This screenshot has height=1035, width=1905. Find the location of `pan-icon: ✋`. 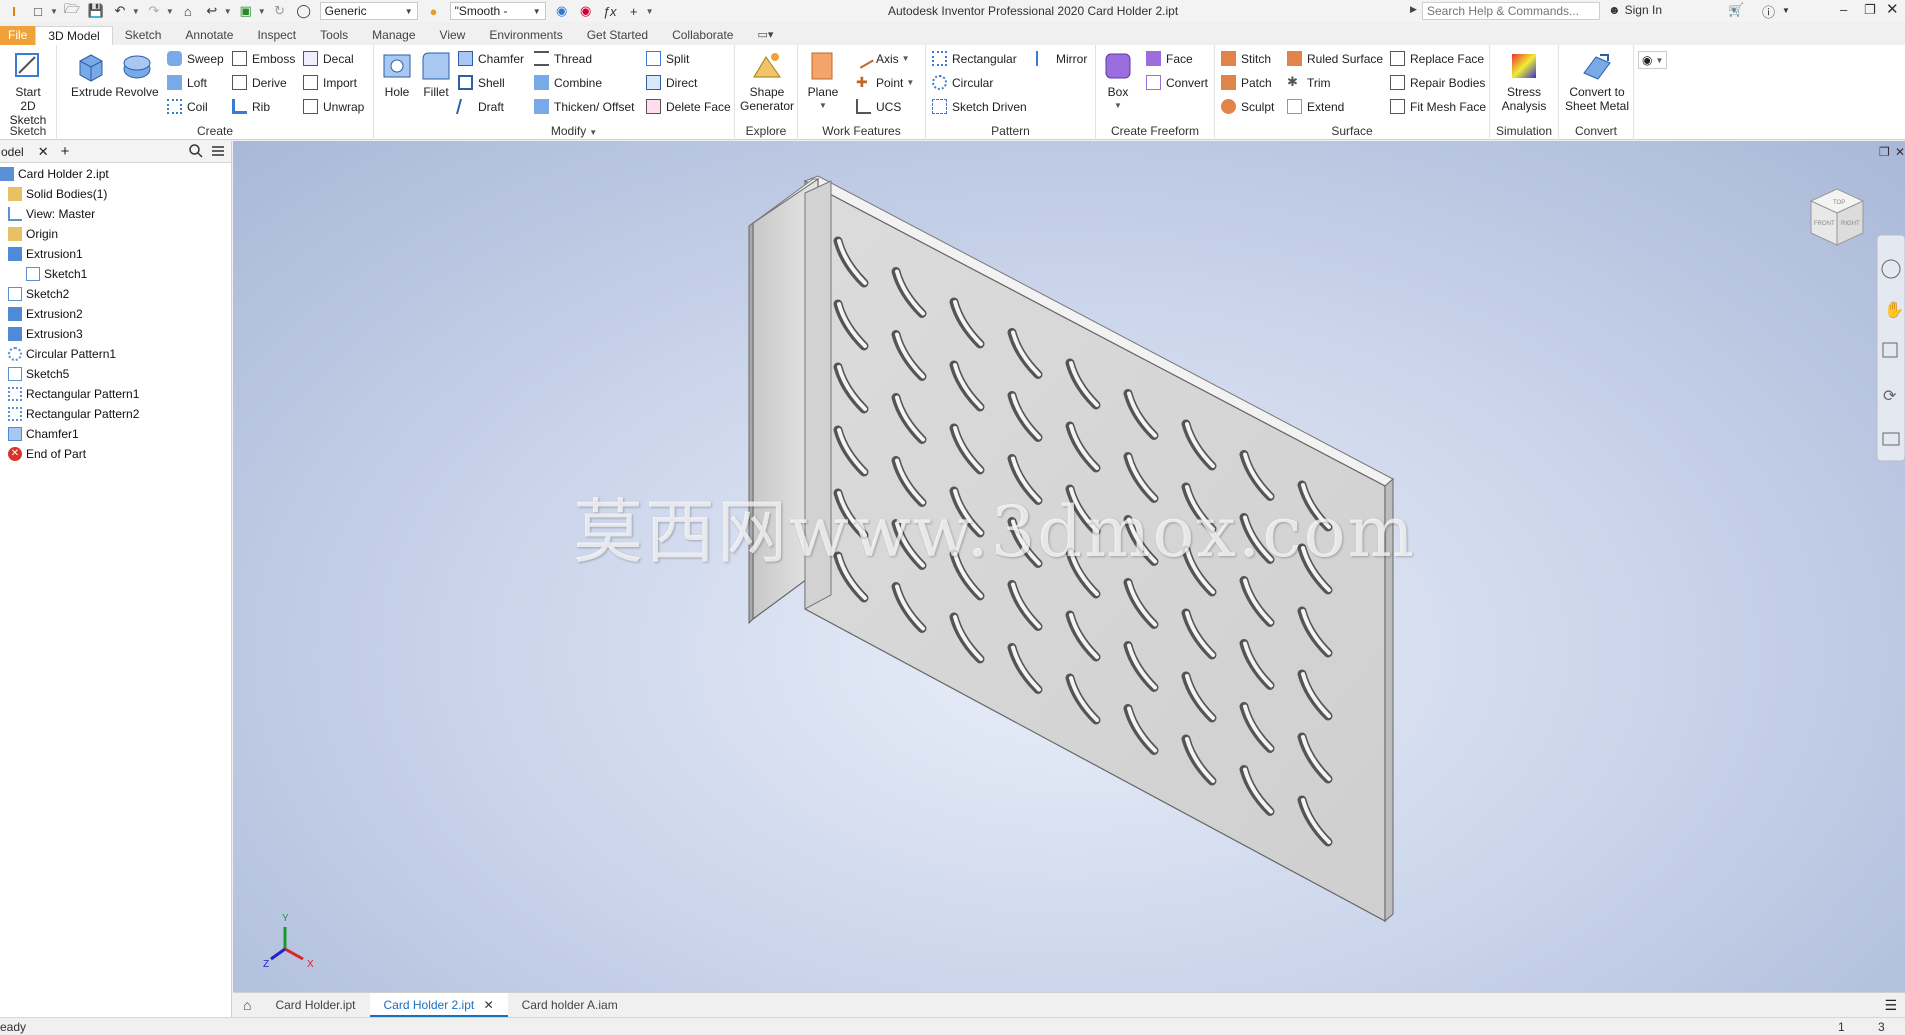

pan-icon: ✋ is located at coordinates (1894, 309).